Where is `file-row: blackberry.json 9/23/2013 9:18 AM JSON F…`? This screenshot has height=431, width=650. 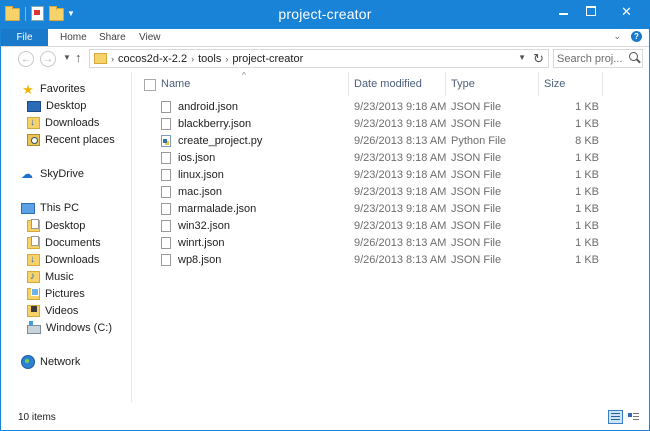 file-row: blackberry.json 9/23/2013 9:18 AM JSON F… is located at coordinates (390, 124).